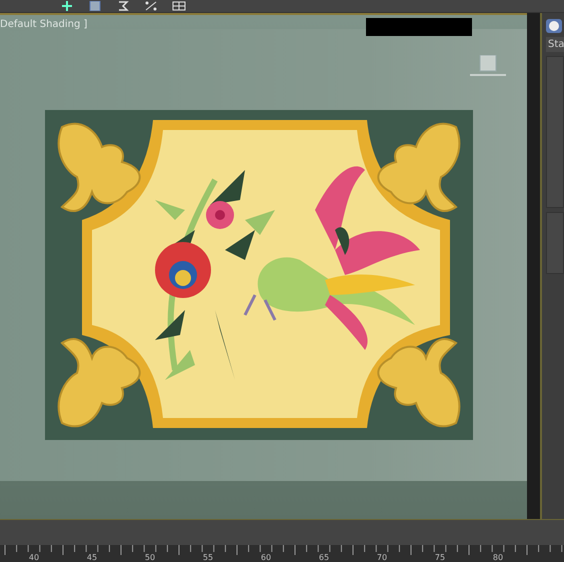 This screenshot has height=562, width=564. What do you see at coordinates (179, 6) in the screenshot?
I see `table-icon` at bounding box center [179, 6].